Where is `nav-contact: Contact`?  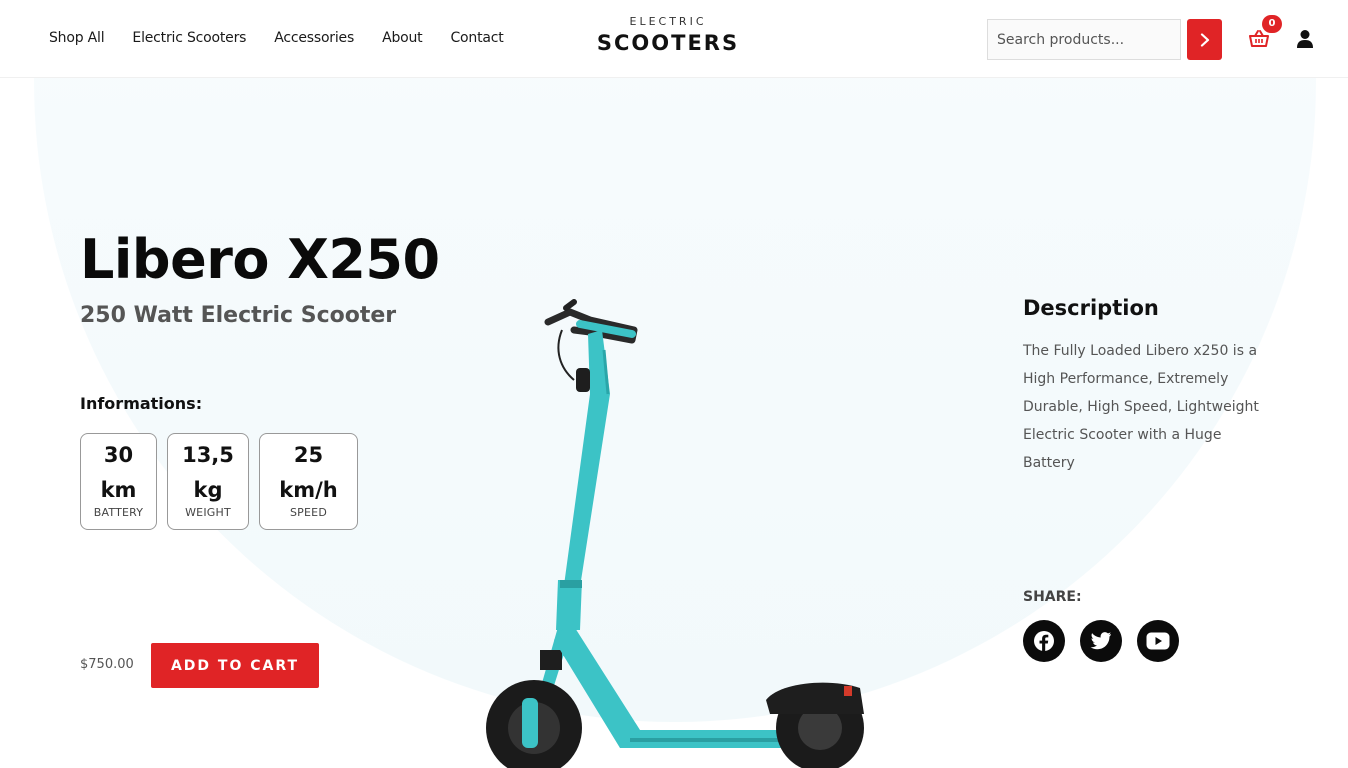
nav-contact: Contact is located at coordinates (476, 38).